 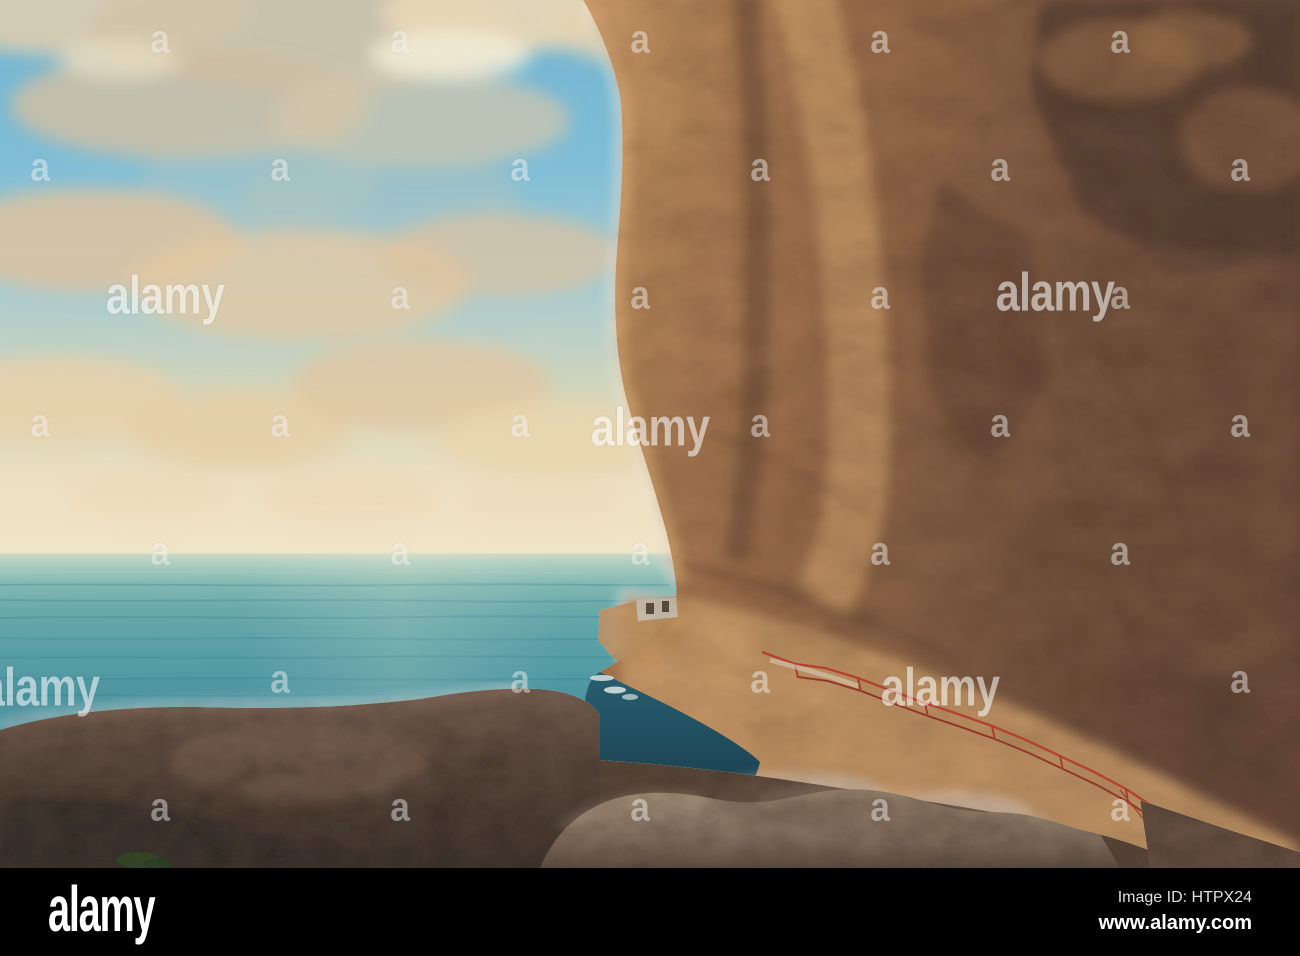 I want to click on footer-bar: alamy Image ID: HTPX24 www.alamy.com, so click(x=650, y=912).